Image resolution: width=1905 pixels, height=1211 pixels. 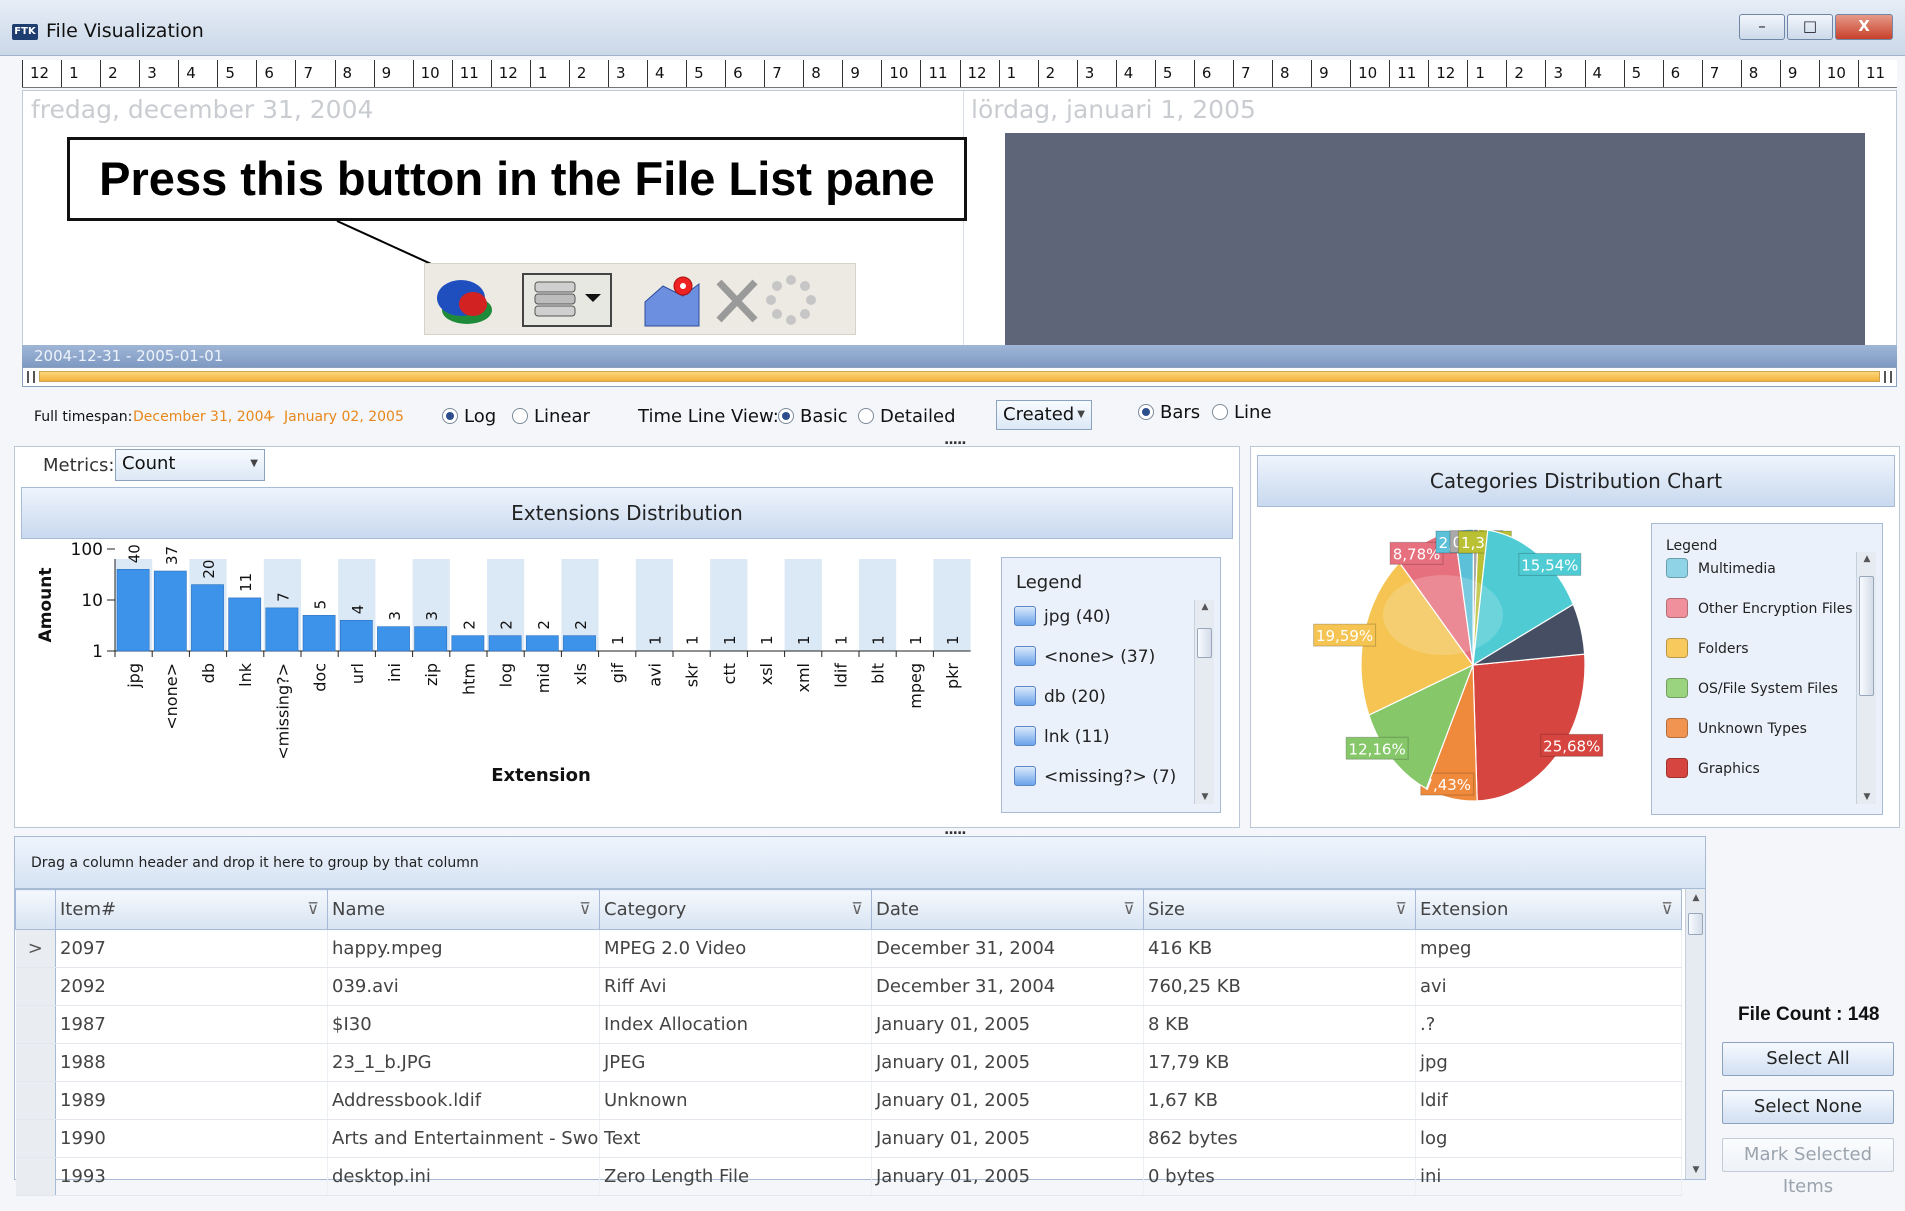 I want to click on view-basic-radio: Basic, so click(x=813, y=416).